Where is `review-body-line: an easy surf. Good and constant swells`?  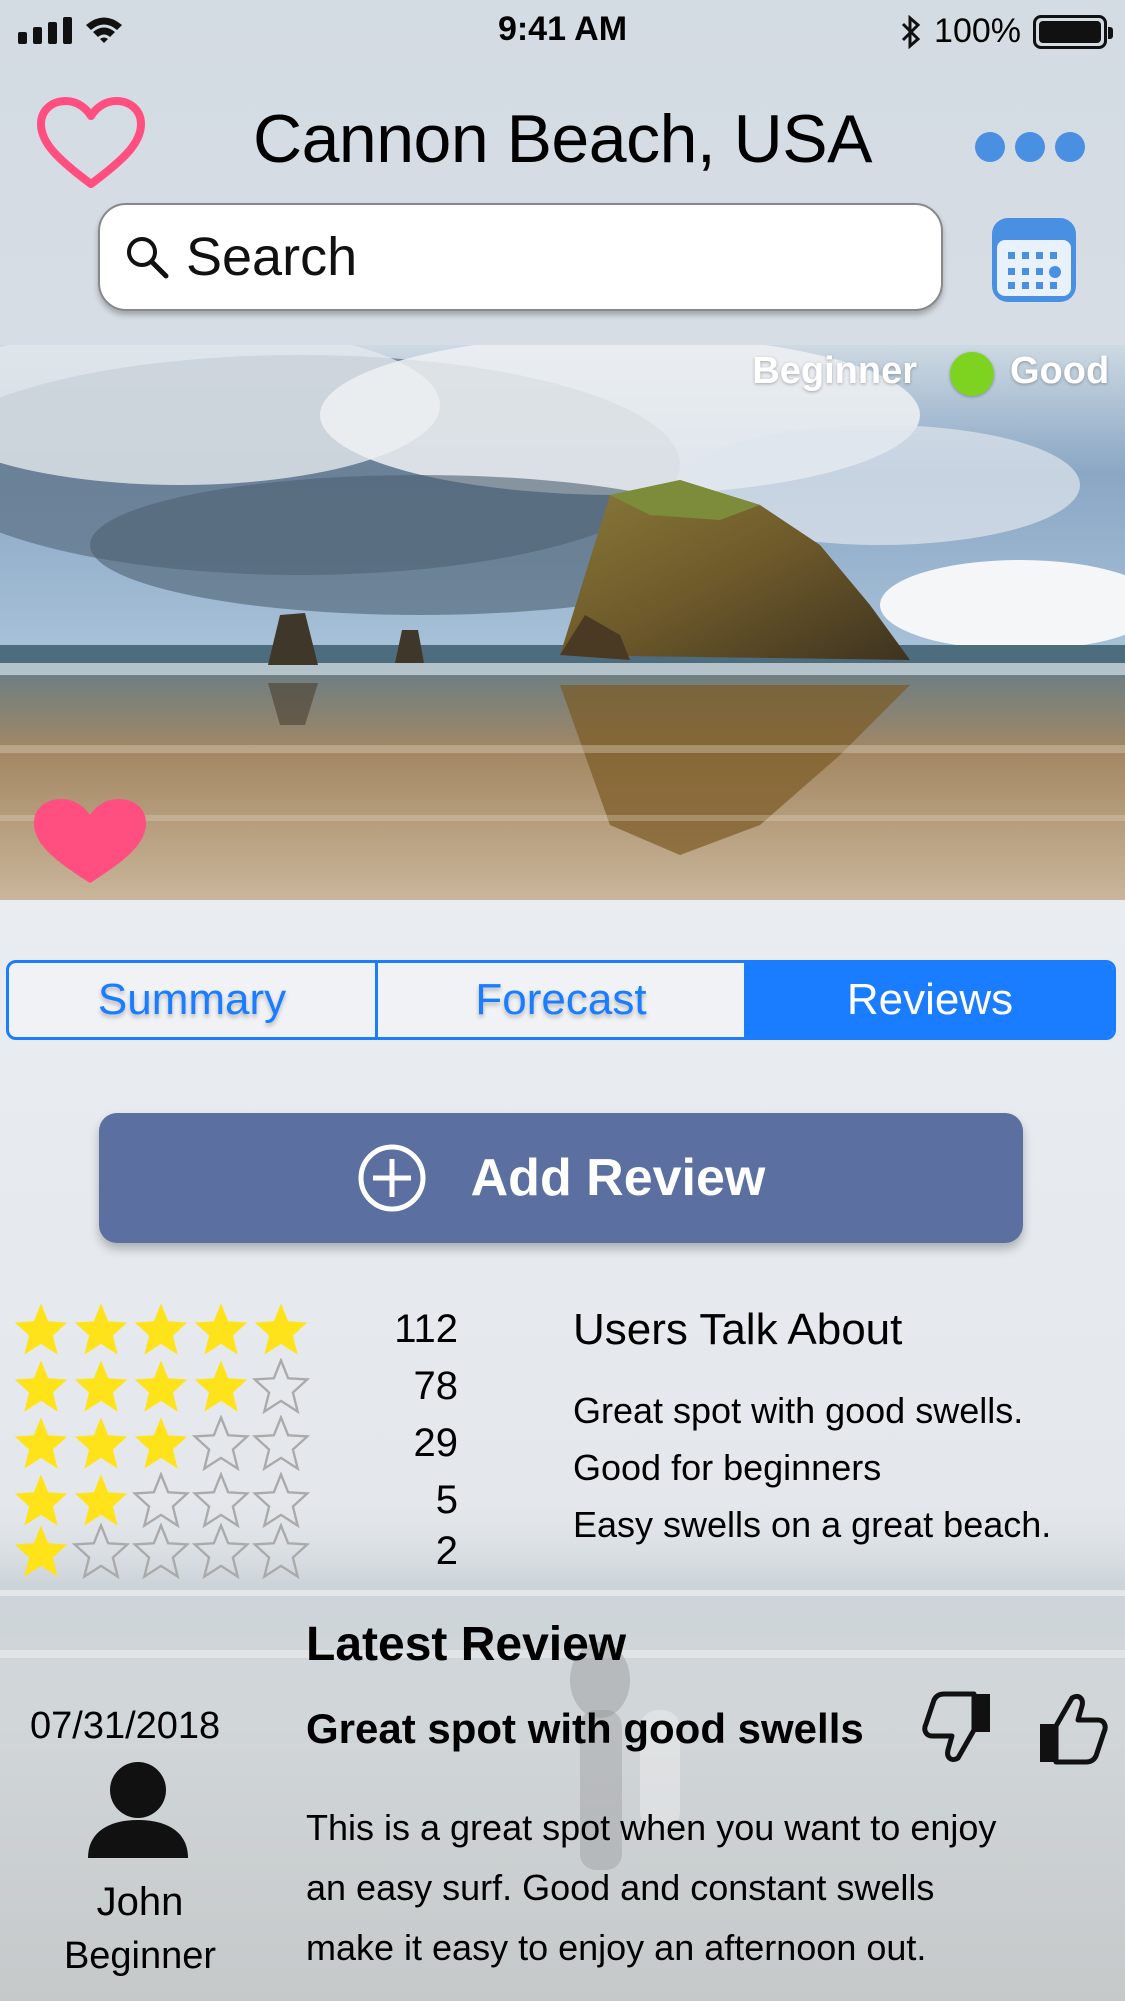
review-body-line: an easy surf. Good and constant swells is located at coordinates (620, 1887).